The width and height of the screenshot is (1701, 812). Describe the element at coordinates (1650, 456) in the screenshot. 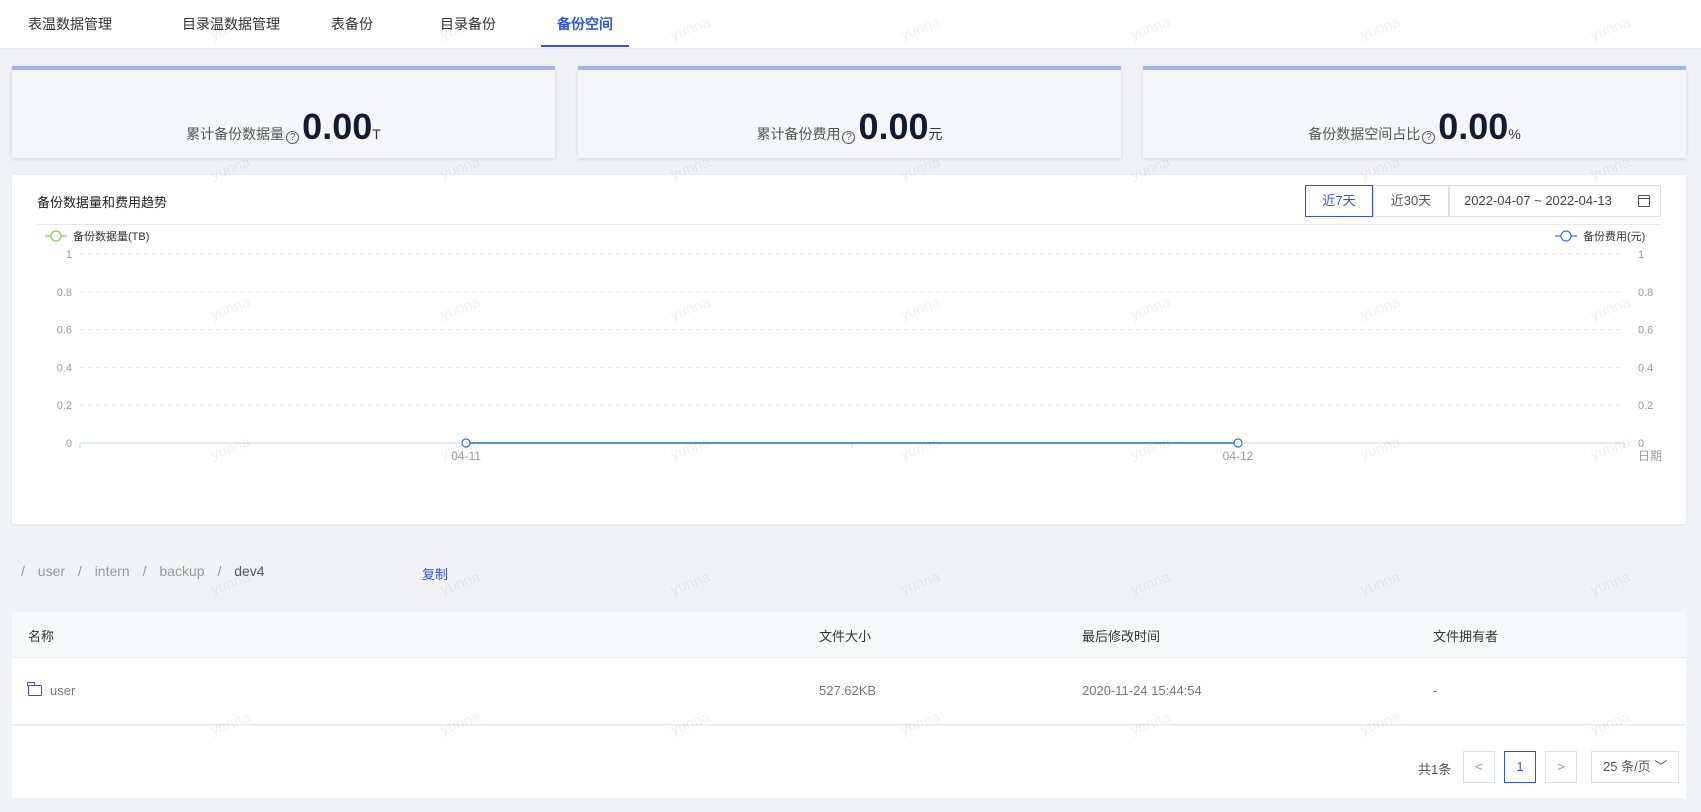

I see `x-axis-title: 日期` at that location.